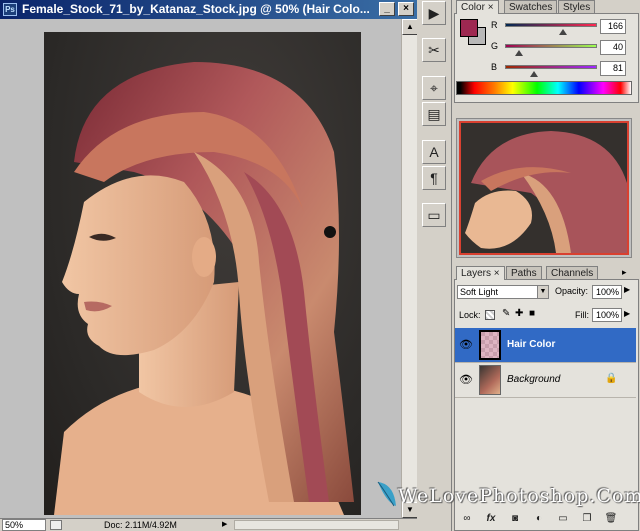  Describe the element at coordinates (534, 74) in the screenshot. I see `blue-thumb` at that location.